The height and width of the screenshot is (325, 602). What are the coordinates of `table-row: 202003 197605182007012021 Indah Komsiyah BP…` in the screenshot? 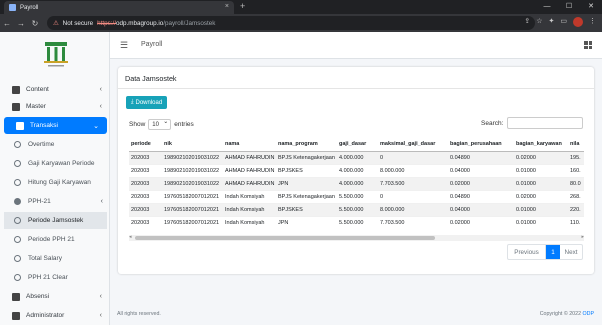 It's located at (356, 209).